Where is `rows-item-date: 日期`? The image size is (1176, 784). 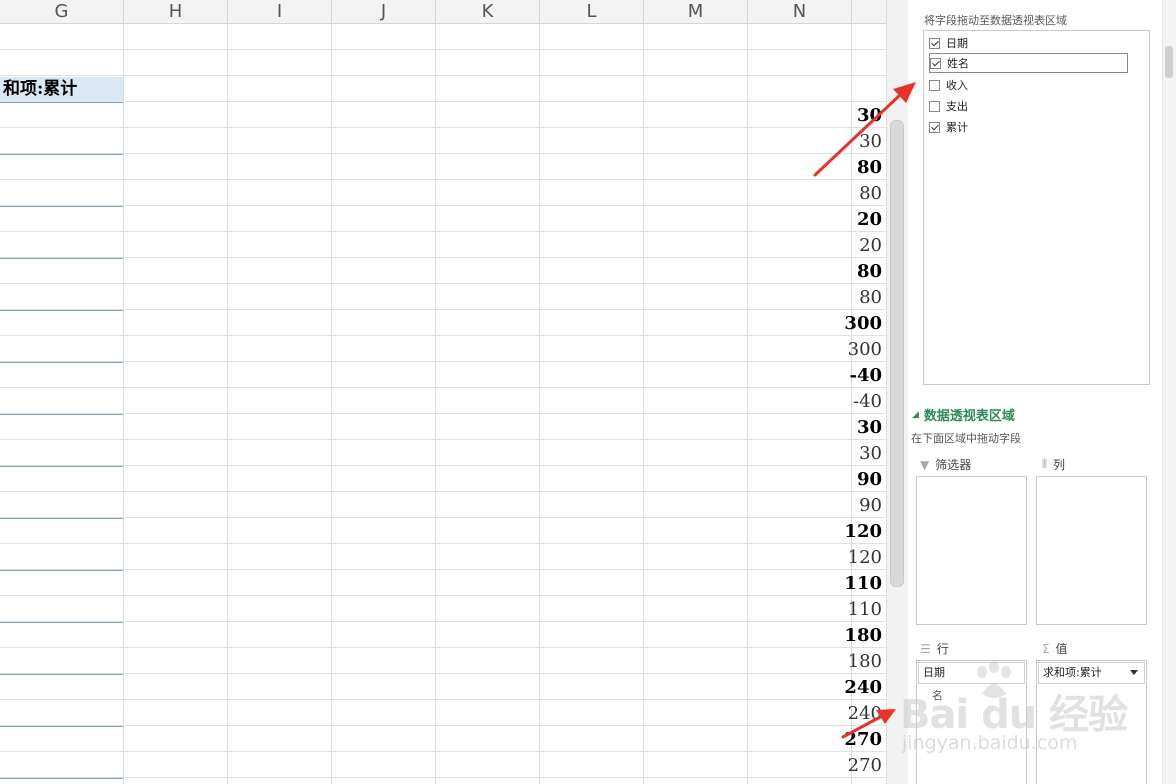 rows-item-date: 日期 is located at coordinates (971, 673).